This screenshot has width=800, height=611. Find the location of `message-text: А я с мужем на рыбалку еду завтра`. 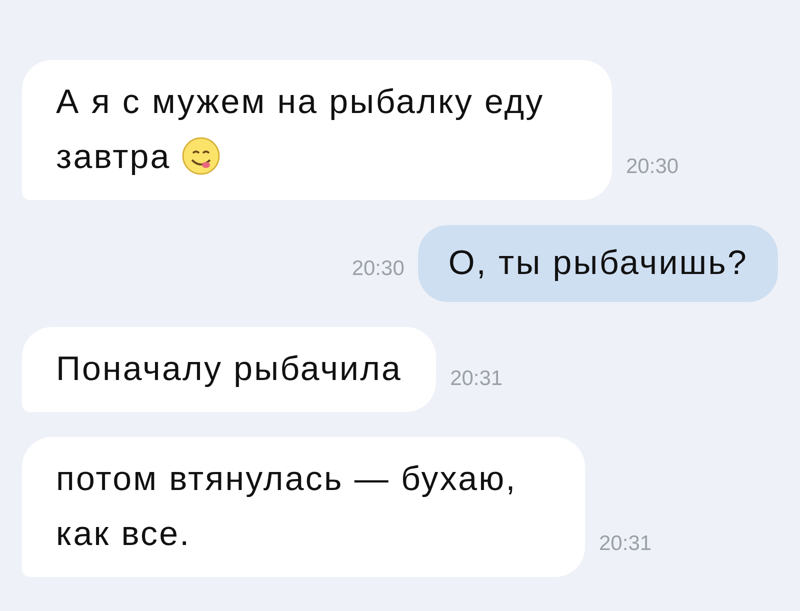

message-text: А я с мужем на рыбалку еду завтра is located at coordinates (300, 129).